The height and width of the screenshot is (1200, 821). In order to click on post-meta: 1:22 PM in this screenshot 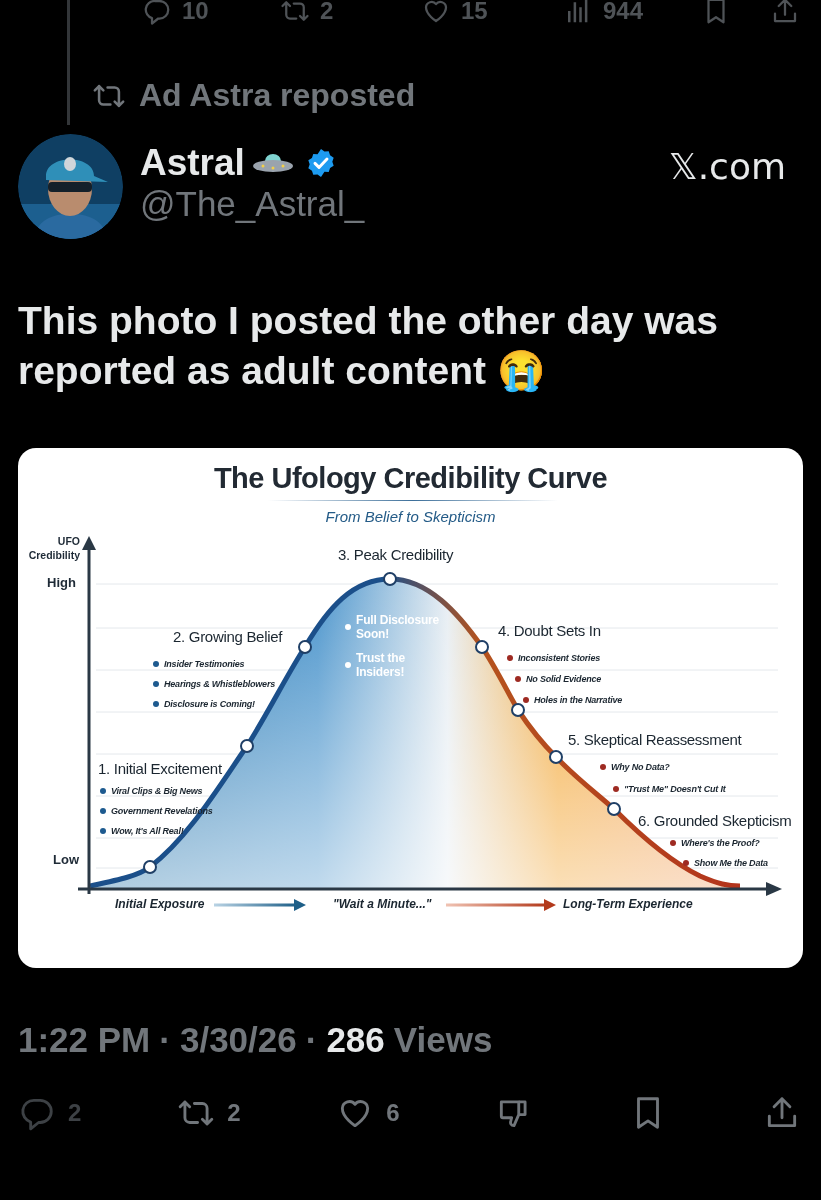, I will do `click(84, 1040)`.